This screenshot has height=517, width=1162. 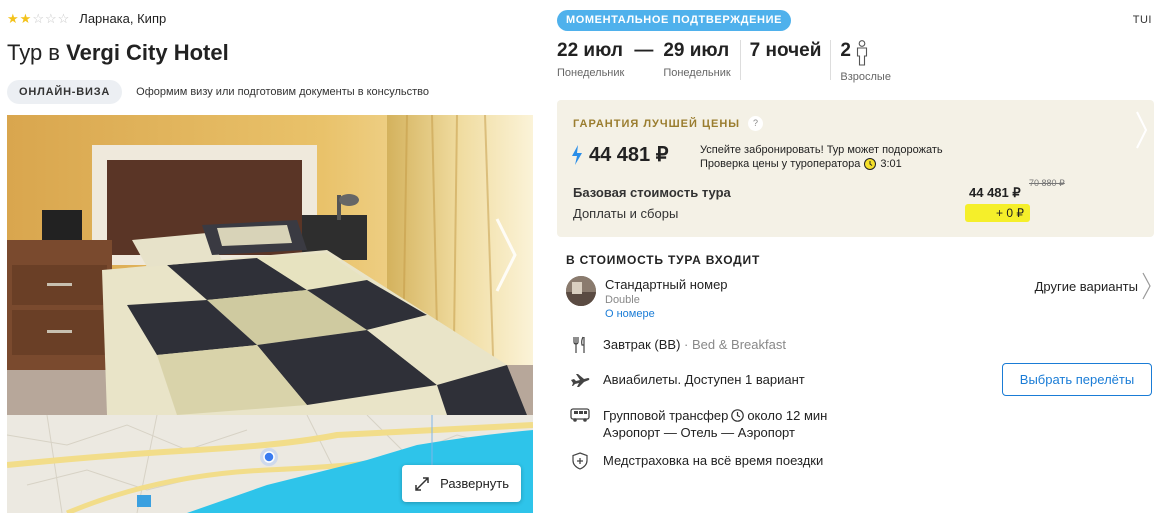 I want to click on expand-map-button: Развернуть, so click(x=461, y=483).